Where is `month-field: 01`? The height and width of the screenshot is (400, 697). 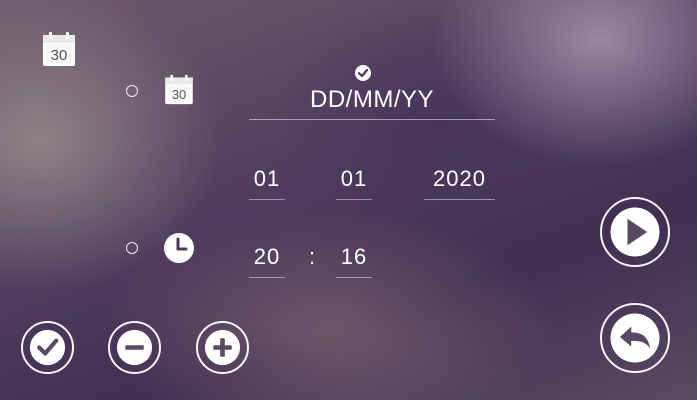
month-field: 01 is located at coordinates (354, 184).